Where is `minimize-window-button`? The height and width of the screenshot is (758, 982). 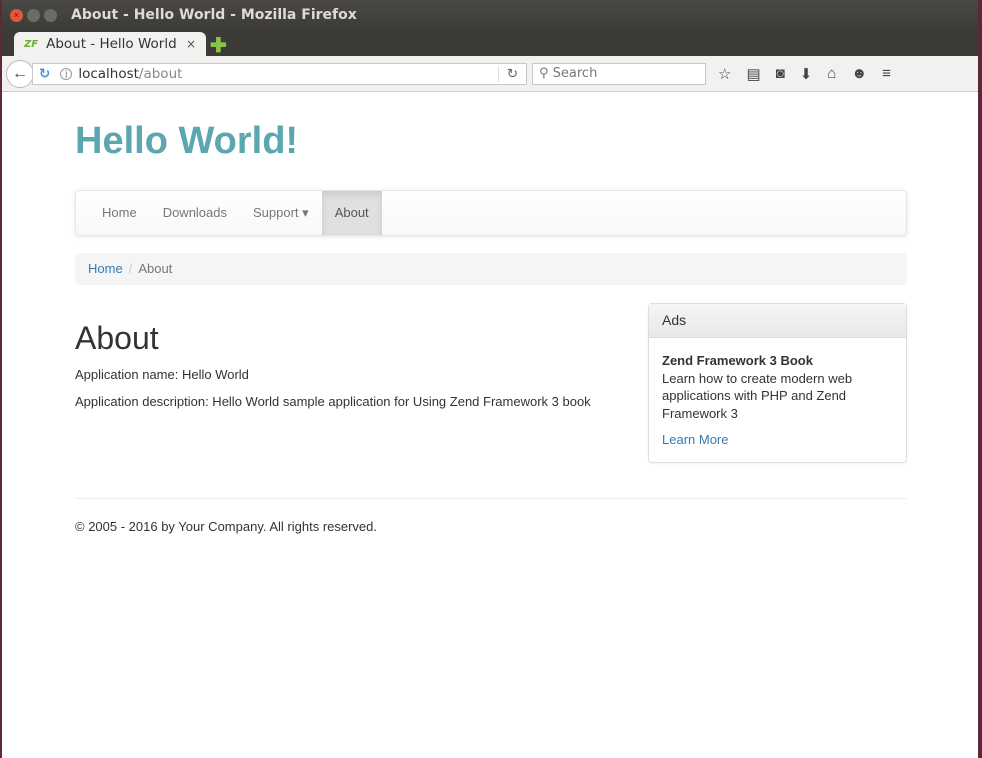 minimize-window-button is located at coordinates (33, 15).